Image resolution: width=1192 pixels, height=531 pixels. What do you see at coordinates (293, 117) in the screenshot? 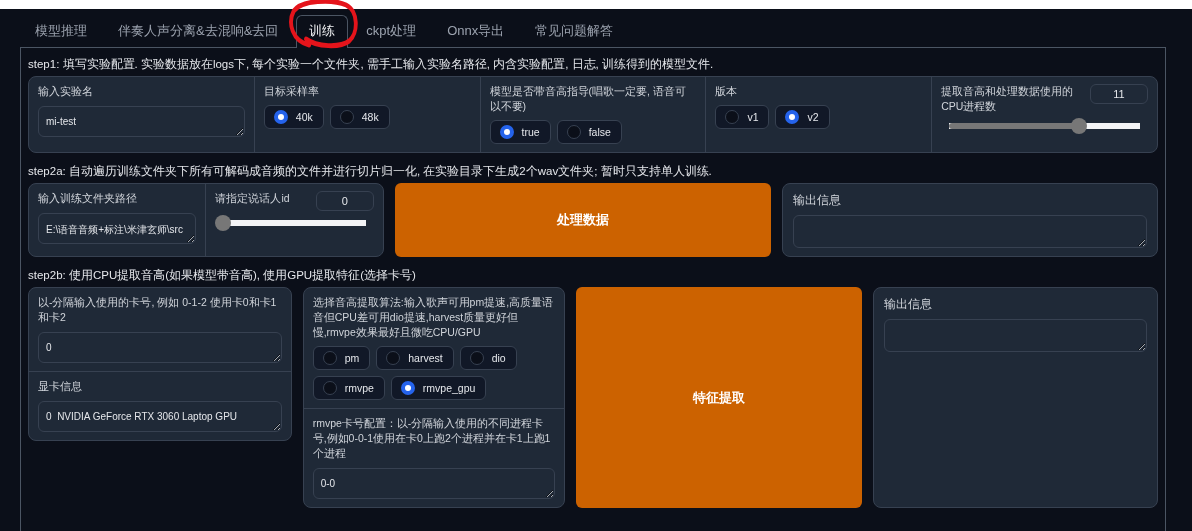
I see `radio-option: 40k` at bounding box center [293, 117].